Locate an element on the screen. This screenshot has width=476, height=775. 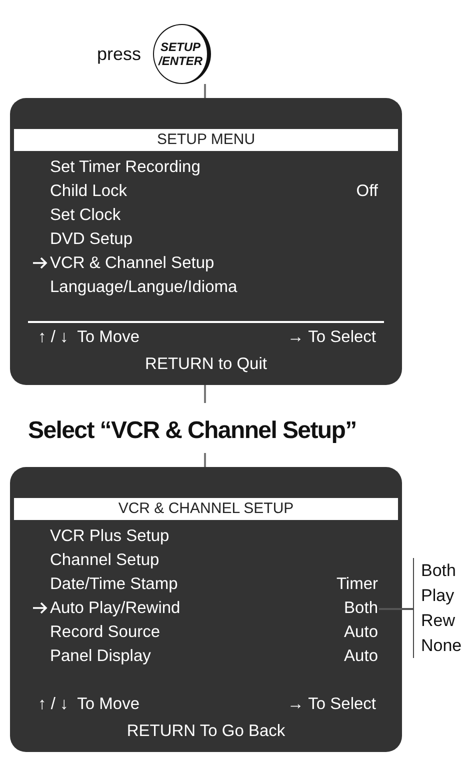
menu-item-value: Off is located at coordinates (367, 191).